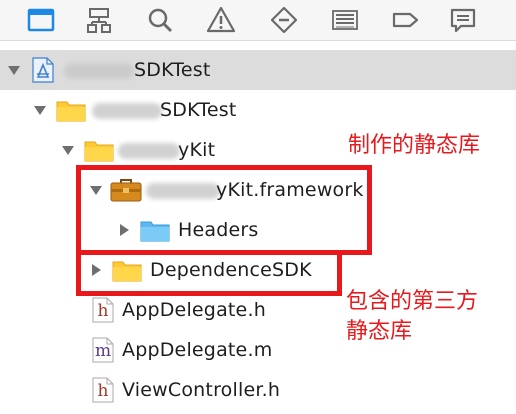 The height and width of the screenshot is (414, 516). What do you see at coordinates (379, 331) in the screenshot?
I see `annotation-note-third-party-line2: 静态库` at bounding box center [379, 331].